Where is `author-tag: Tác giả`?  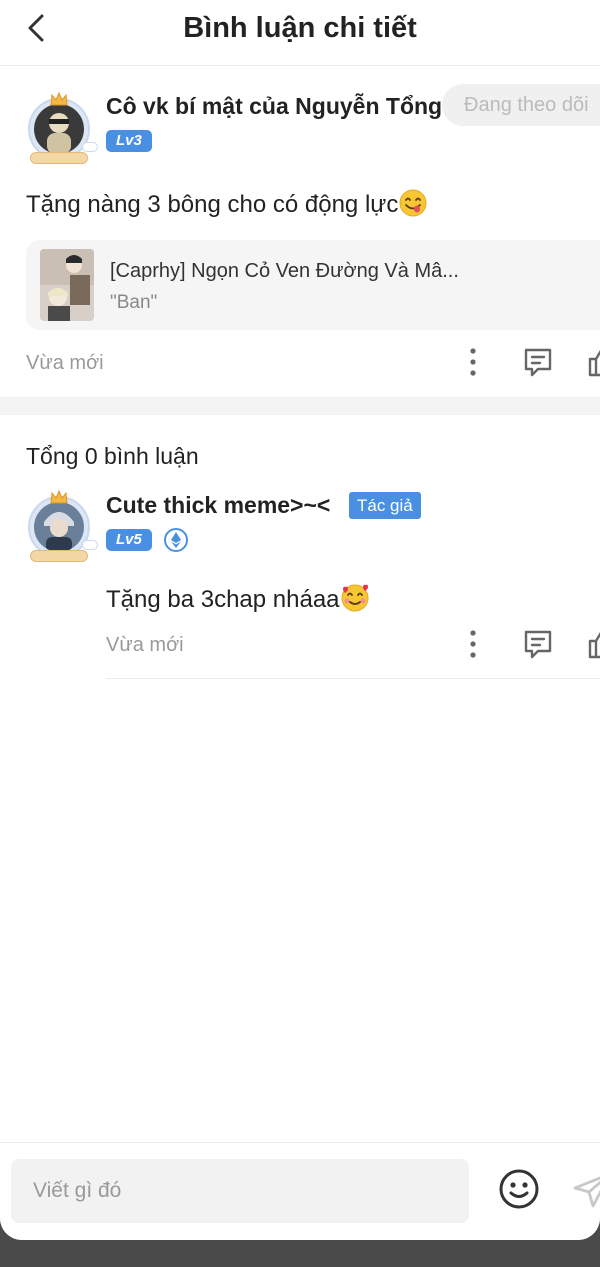 author-tag: Tác giả is located at coordinates (385, 505).